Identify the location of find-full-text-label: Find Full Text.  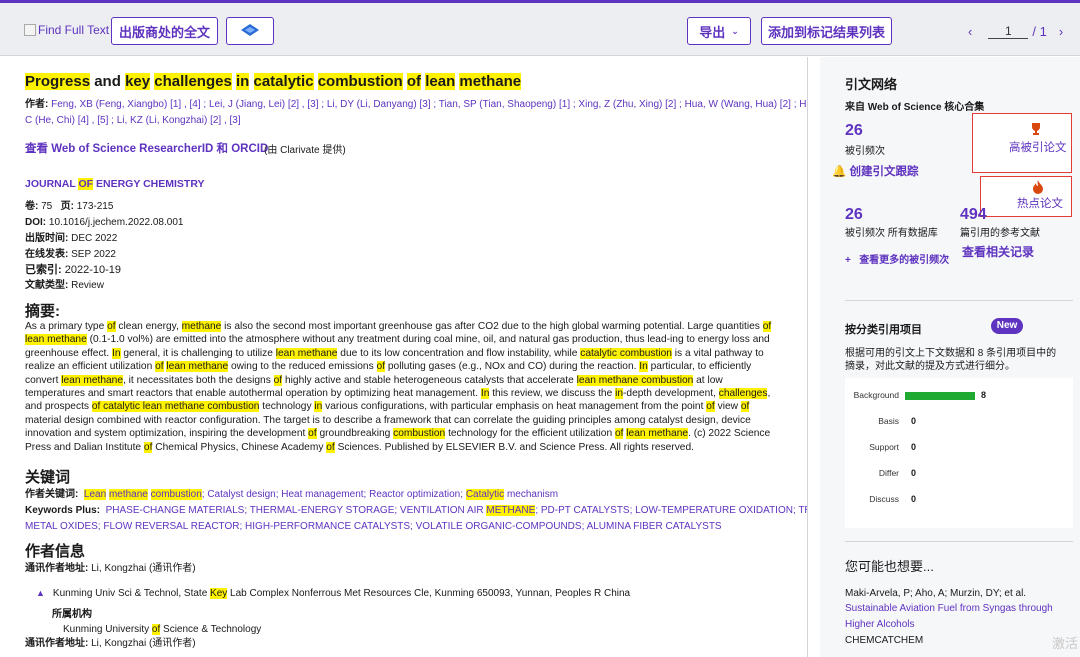
(74, 30).